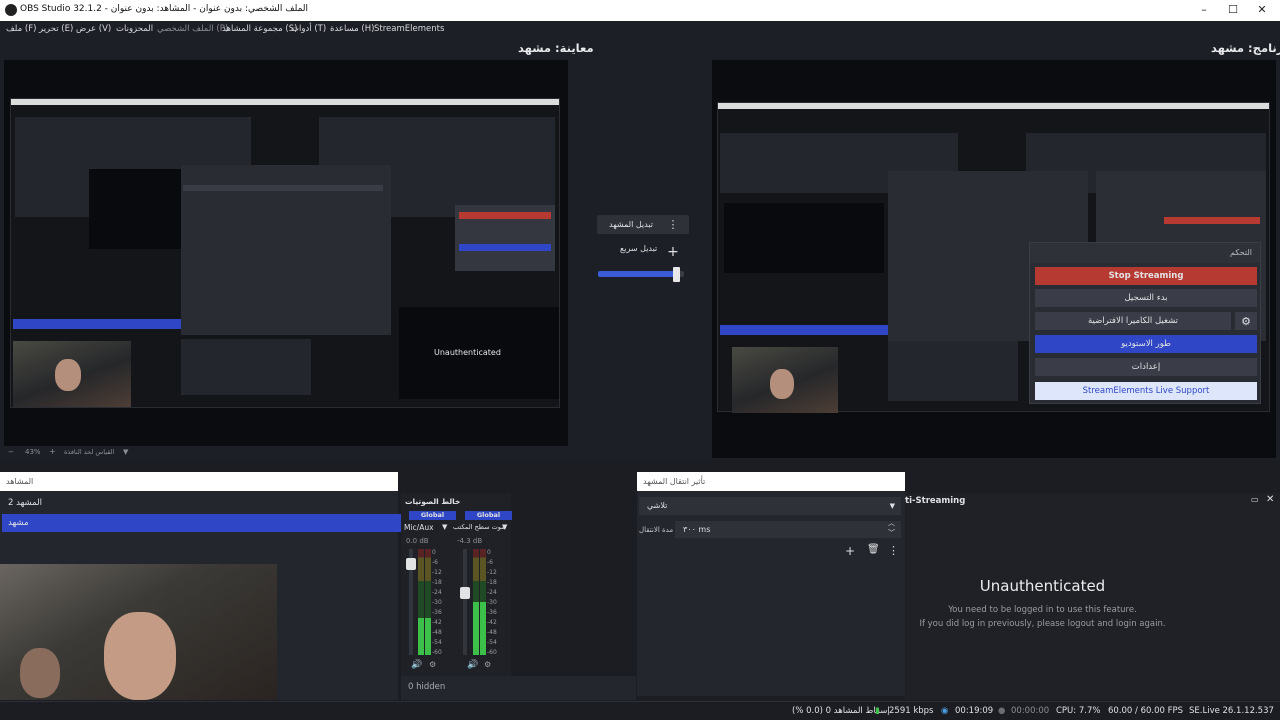 The width and height of the screenshot is (1280, 720). Describe the element at coordinates (134, 29) in the screenshot. I see `menu-docks: المحزونات` at that location.